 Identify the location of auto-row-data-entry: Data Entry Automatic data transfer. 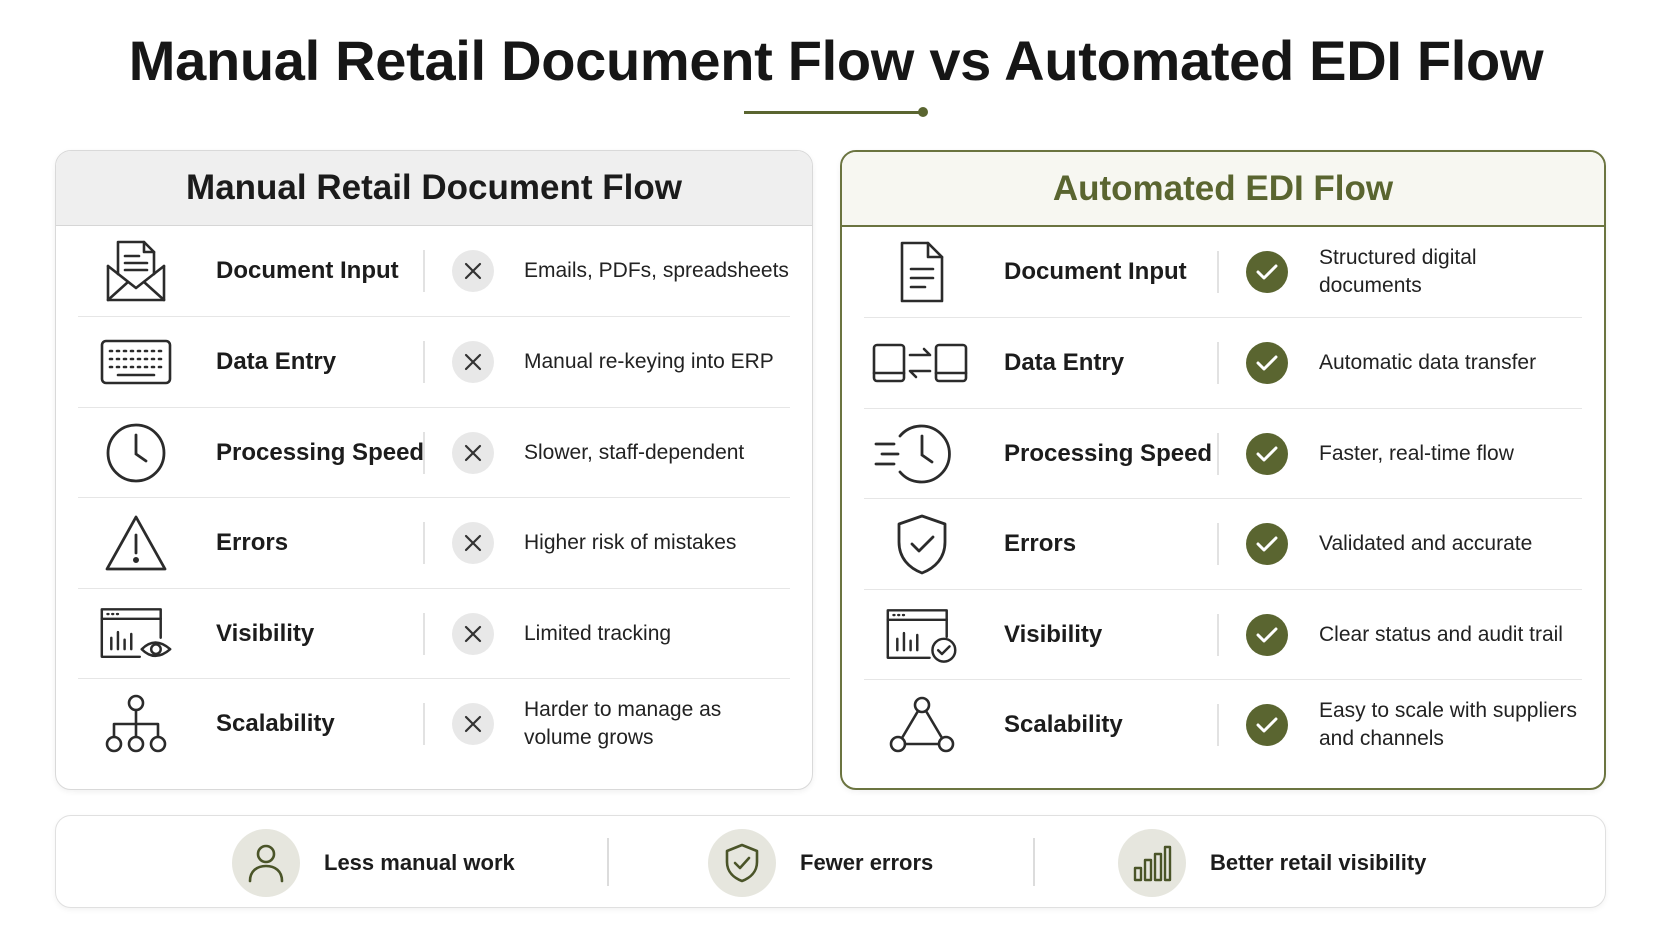
(1223, 363).